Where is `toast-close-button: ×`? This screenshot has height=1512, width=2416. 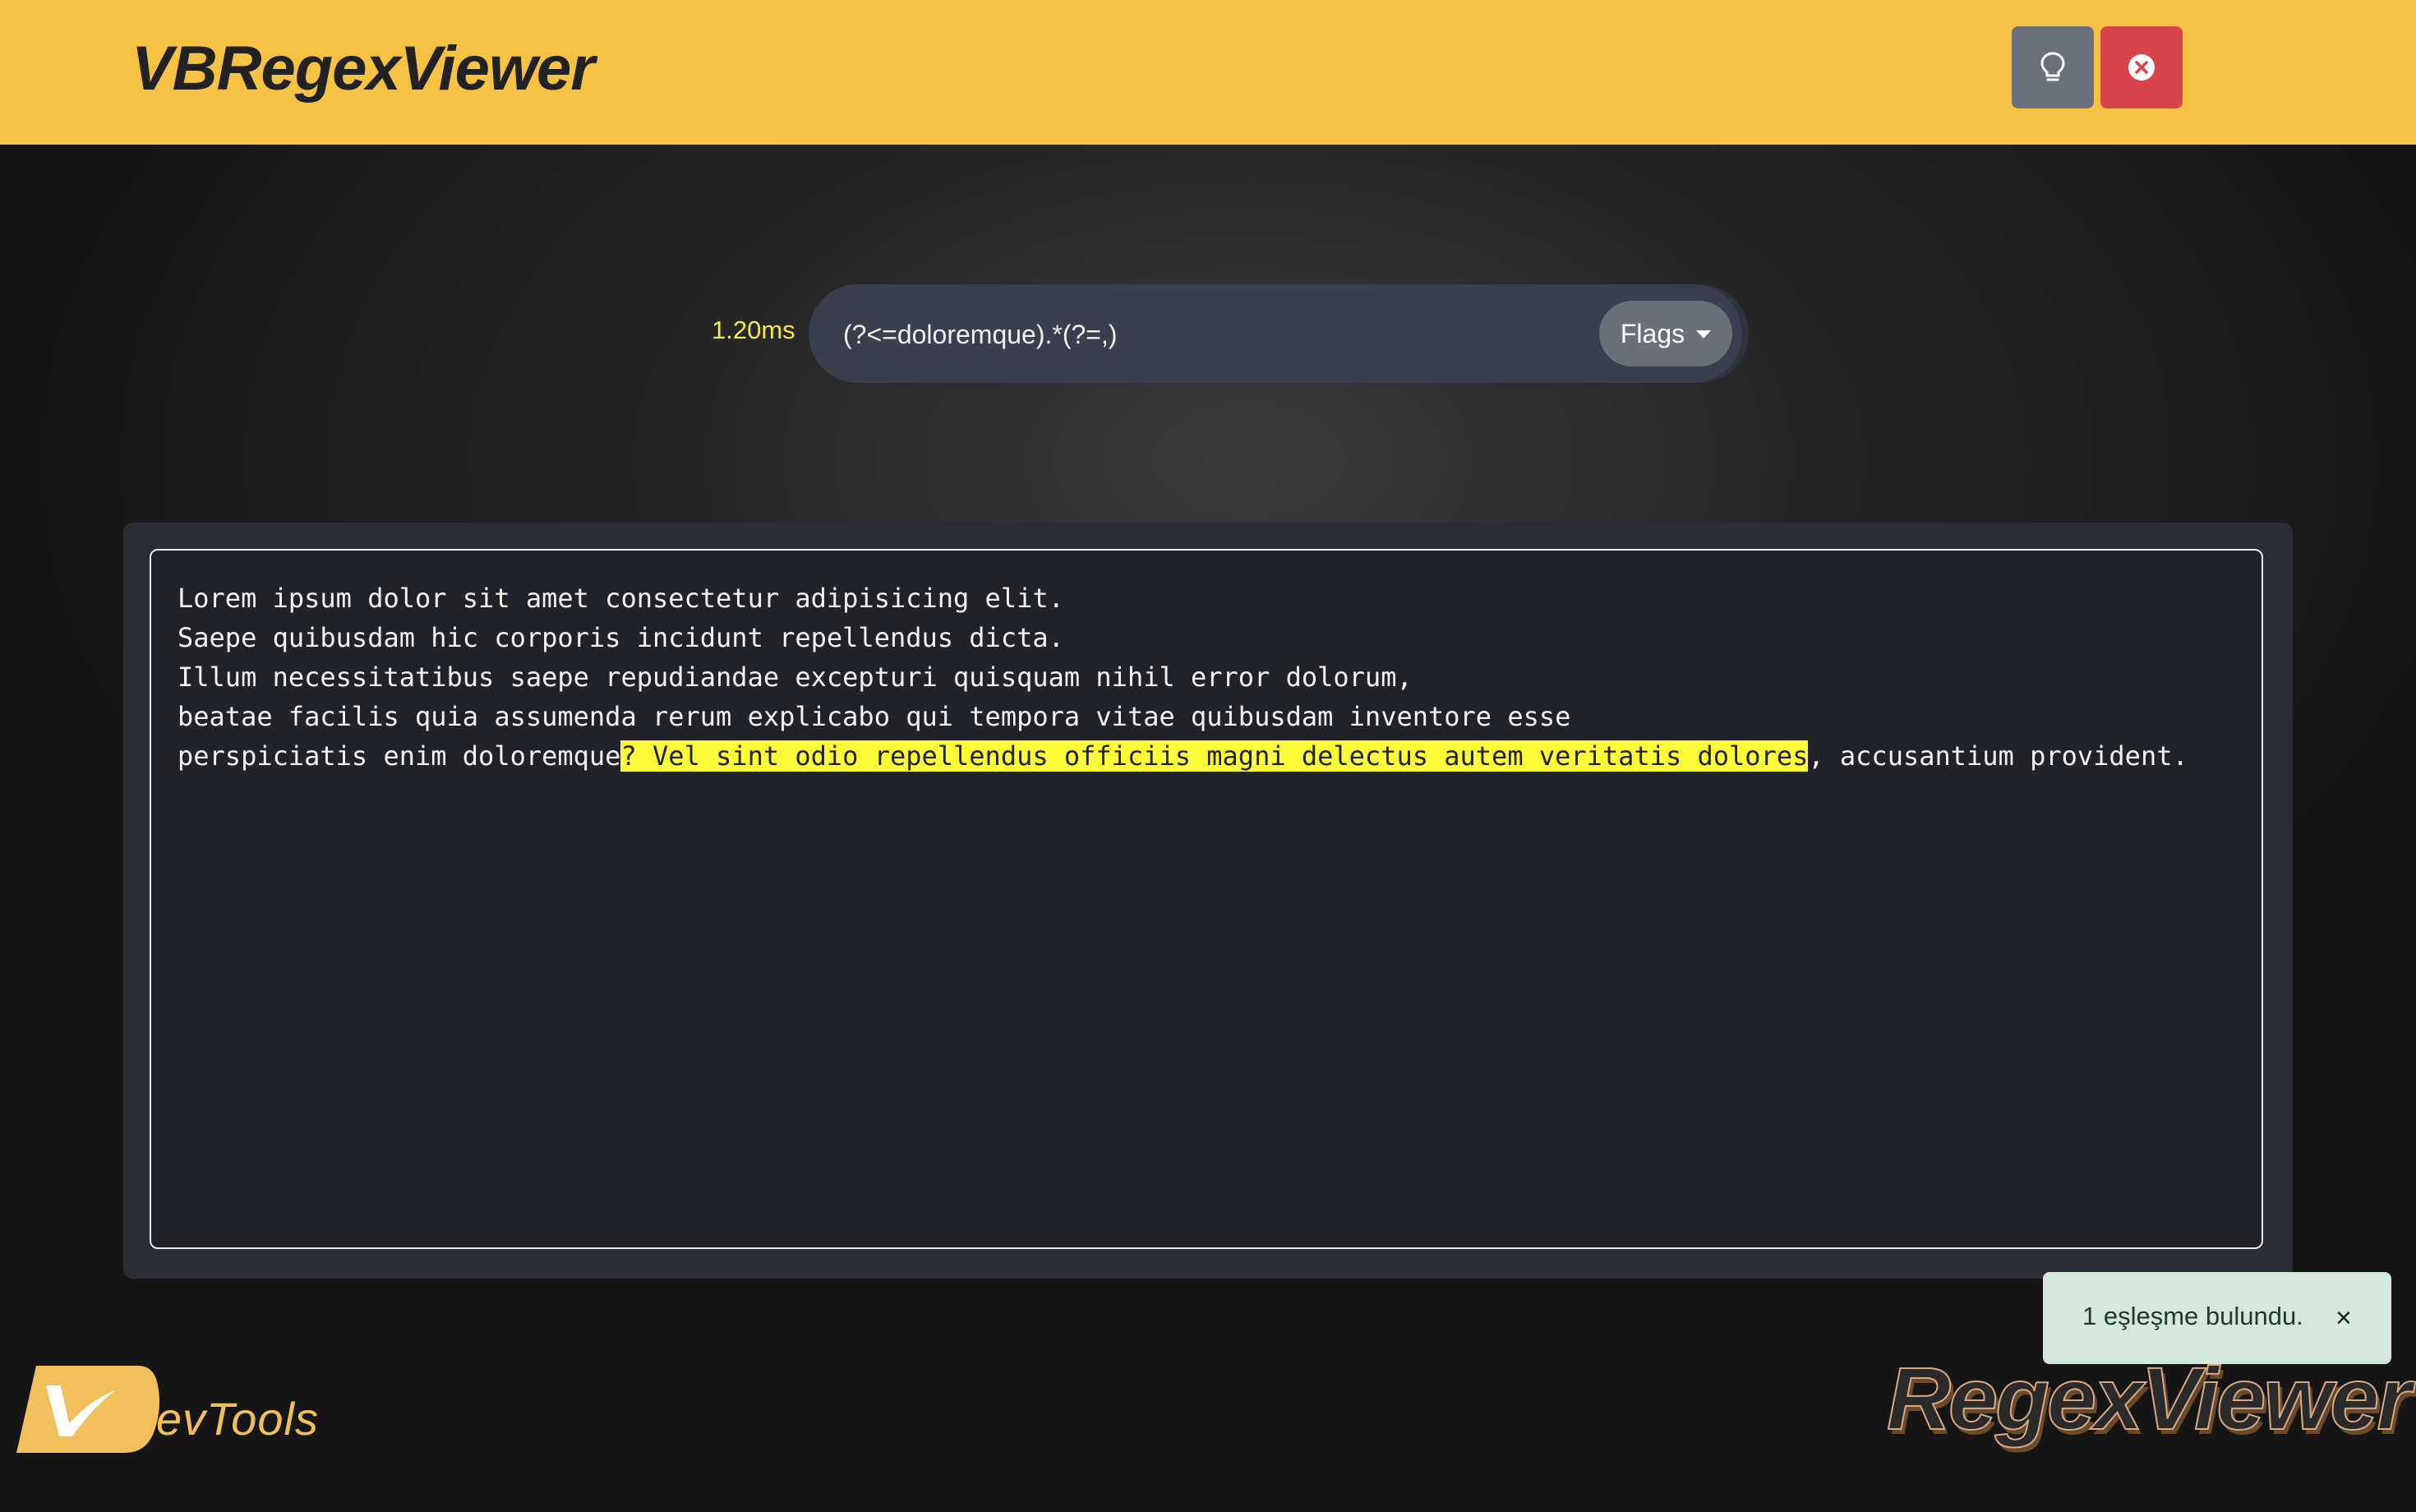 toast-close-button: × is located at coordinates (2344, 1319).